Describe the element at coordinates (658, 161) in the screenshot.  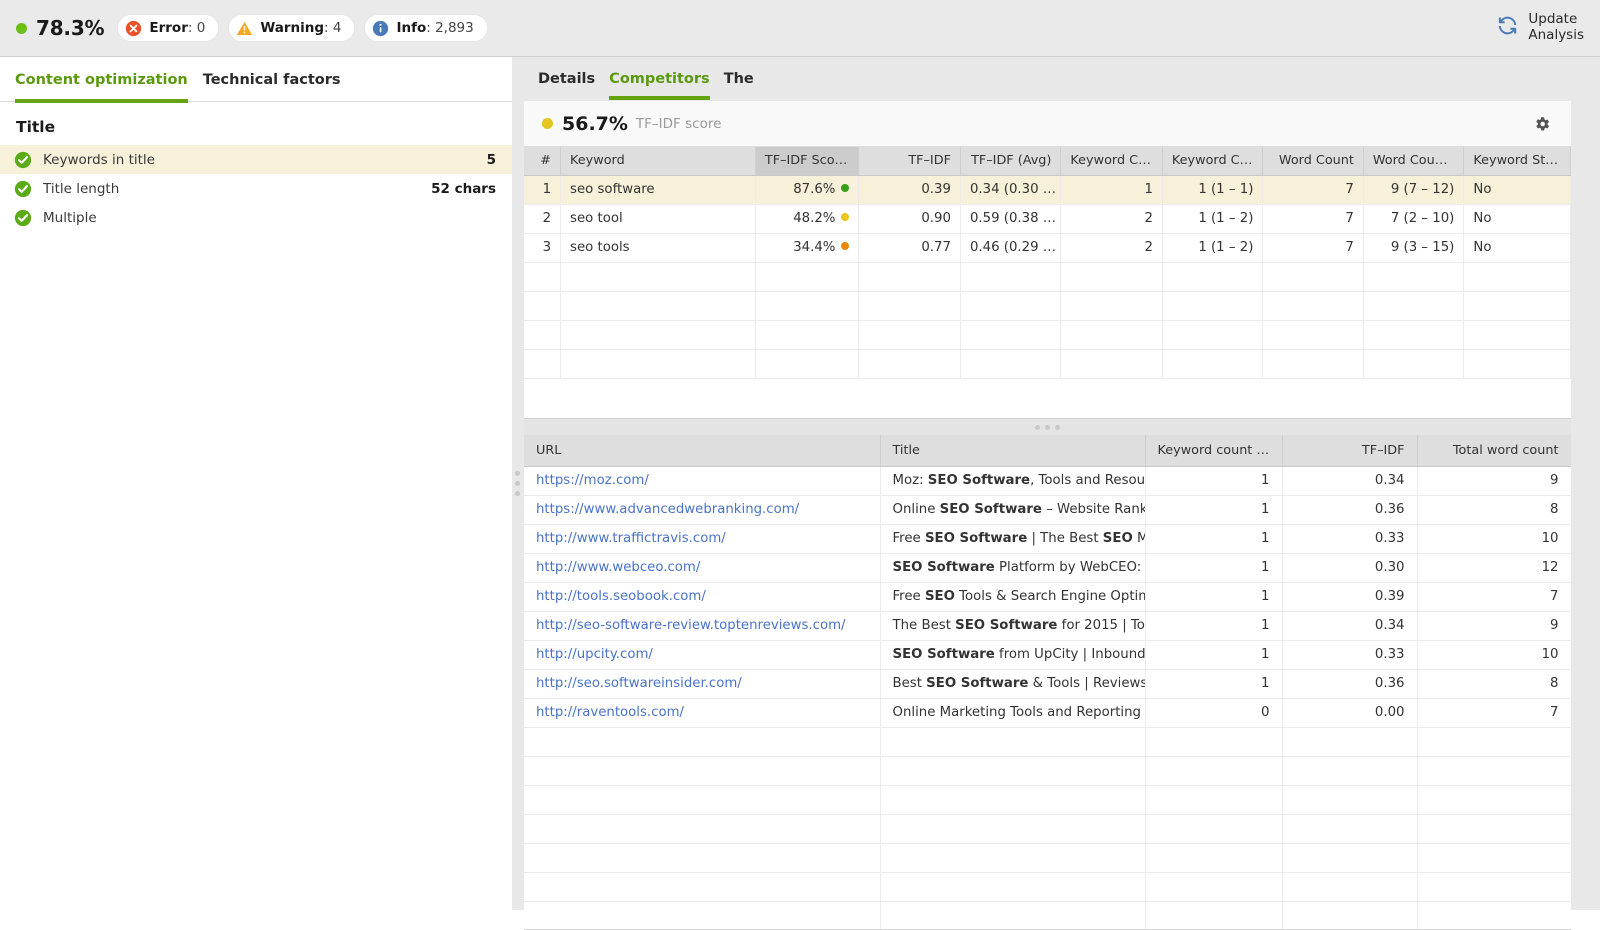
I see `column-header: Keyword` at that location.